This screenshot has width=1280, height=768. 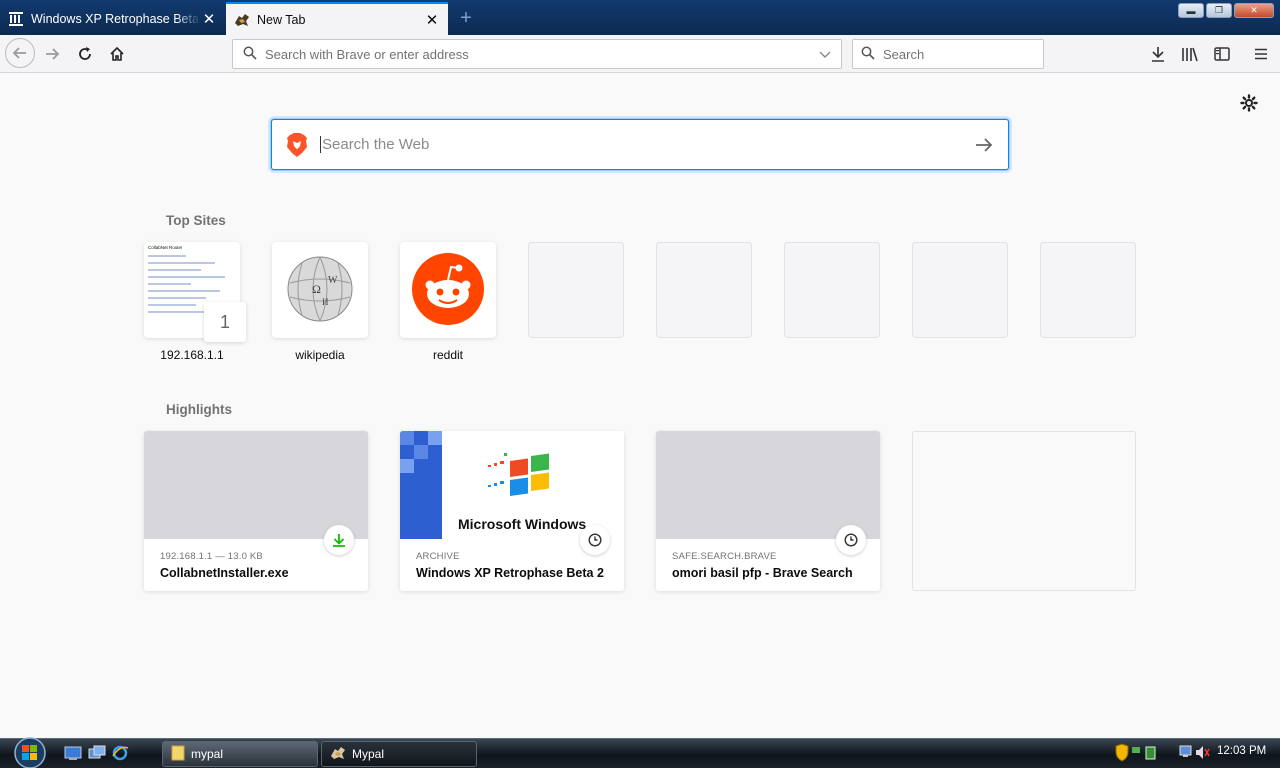 What do you see at coordinates (30, 752) in the screenshot?
I see `start-orb-icon` at bounding box center [30, 752].